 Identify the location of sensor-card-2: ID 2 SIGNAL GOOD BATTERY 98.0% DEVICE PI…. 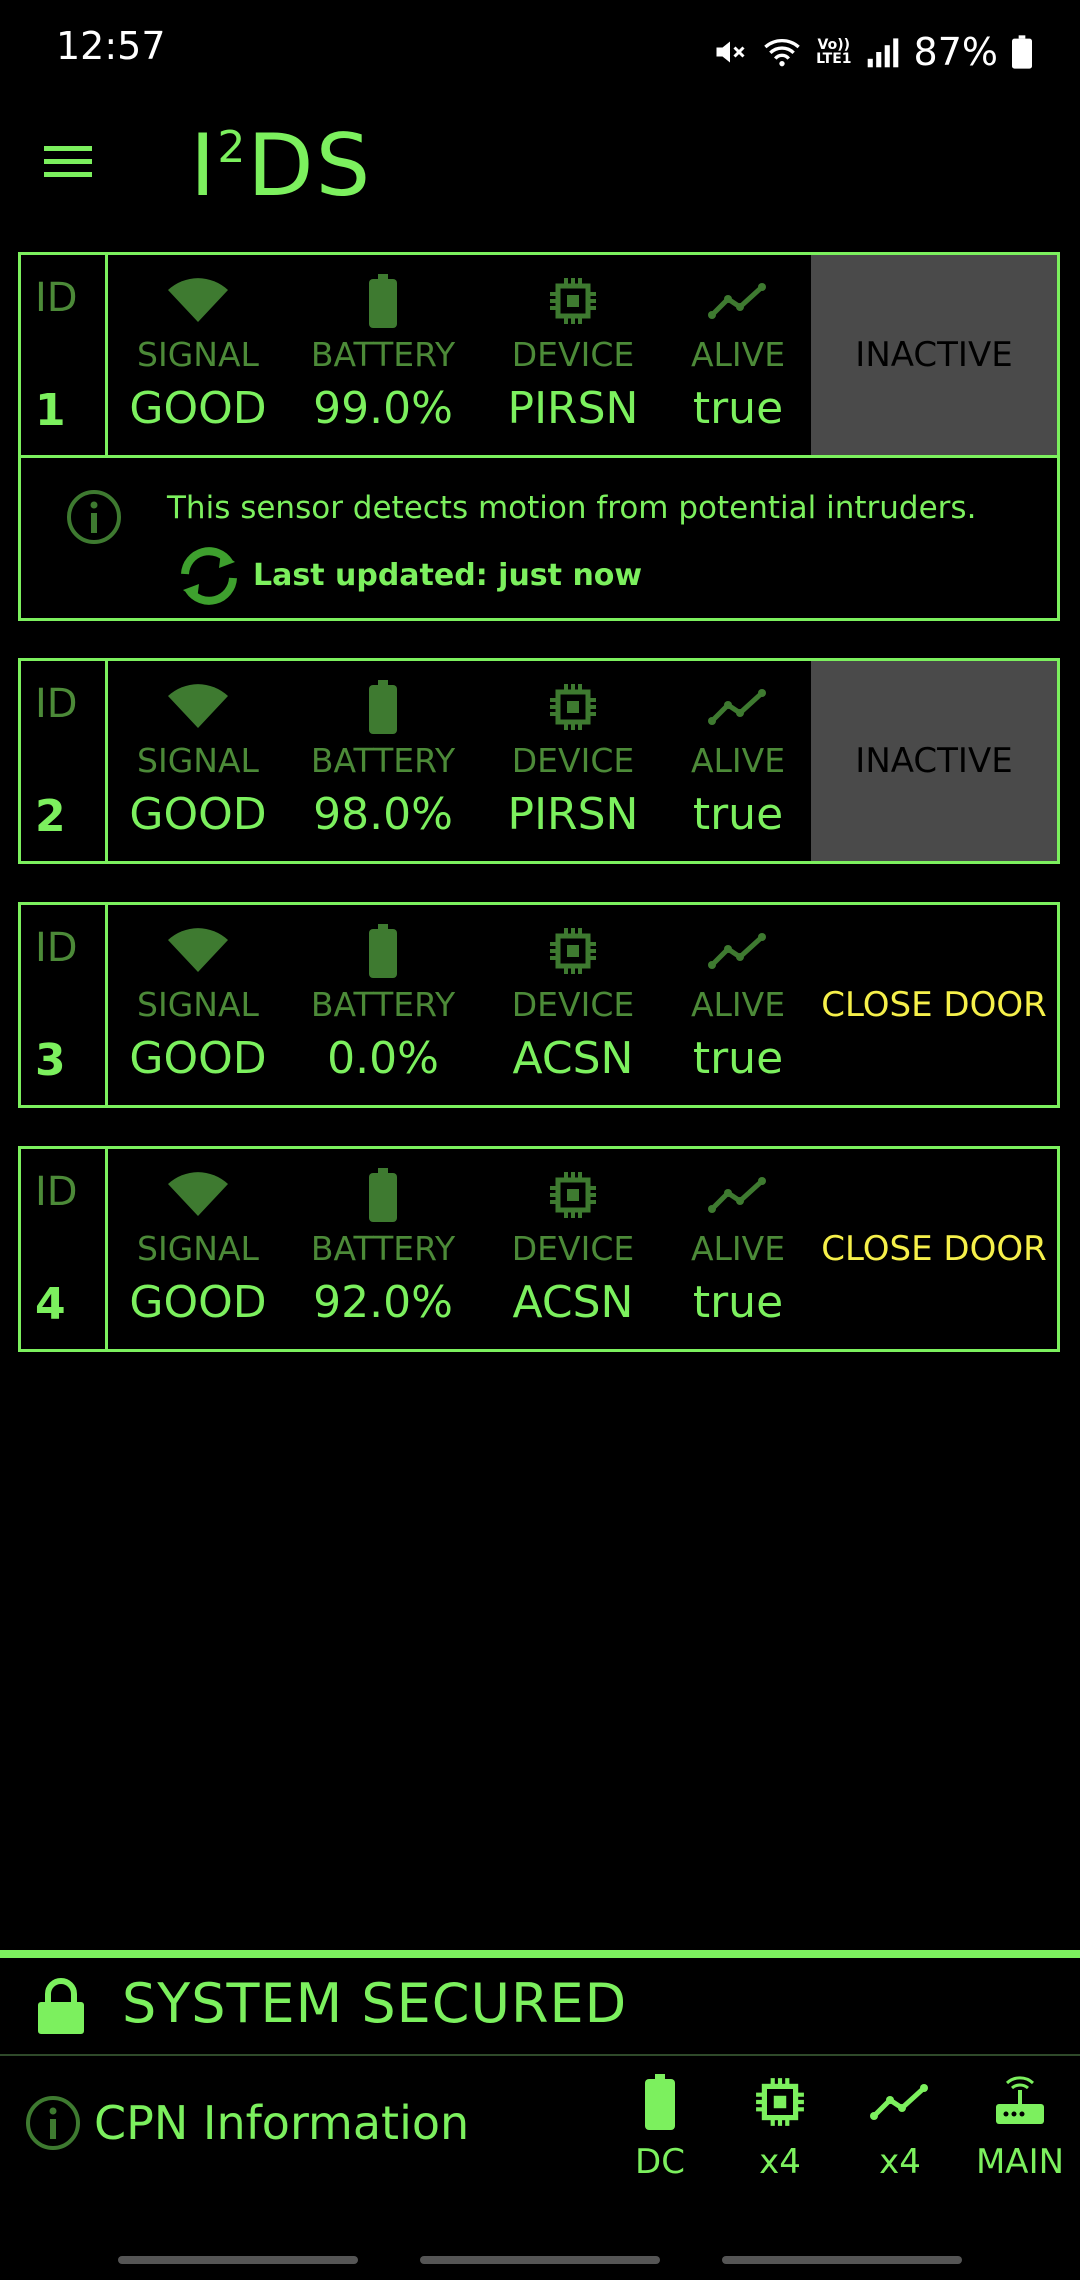
(539, 761).